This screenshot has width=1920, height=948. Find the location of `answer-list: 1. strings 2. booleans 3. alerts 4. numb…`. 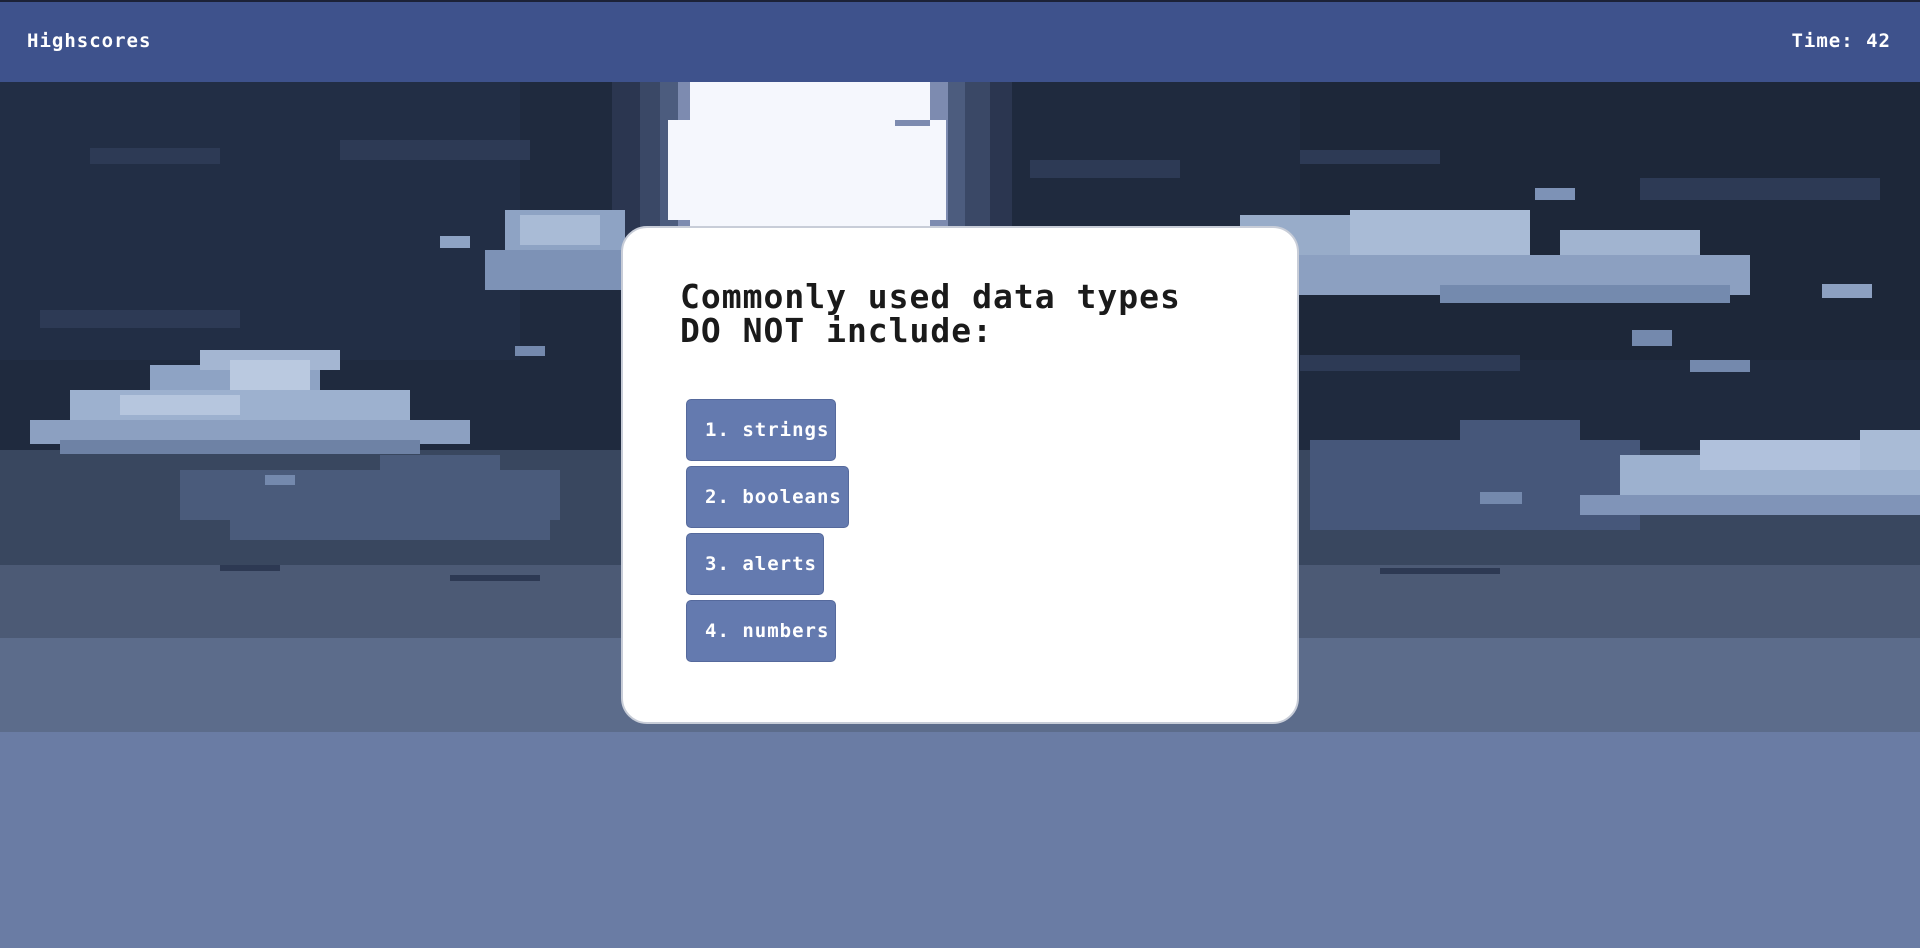

answer-list: 1. strings 2. booleans 3. alerts 4. numb… is located at coordinates (966, 533).